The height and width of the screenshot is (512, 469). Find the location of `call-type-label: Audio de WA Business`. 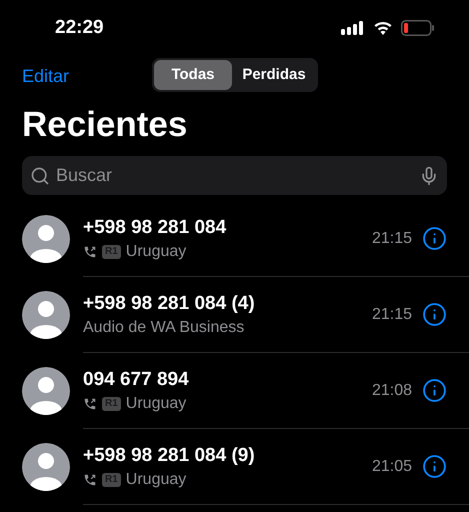

call-type-label: Audio de WA Business is located at coordinates (164, 328).